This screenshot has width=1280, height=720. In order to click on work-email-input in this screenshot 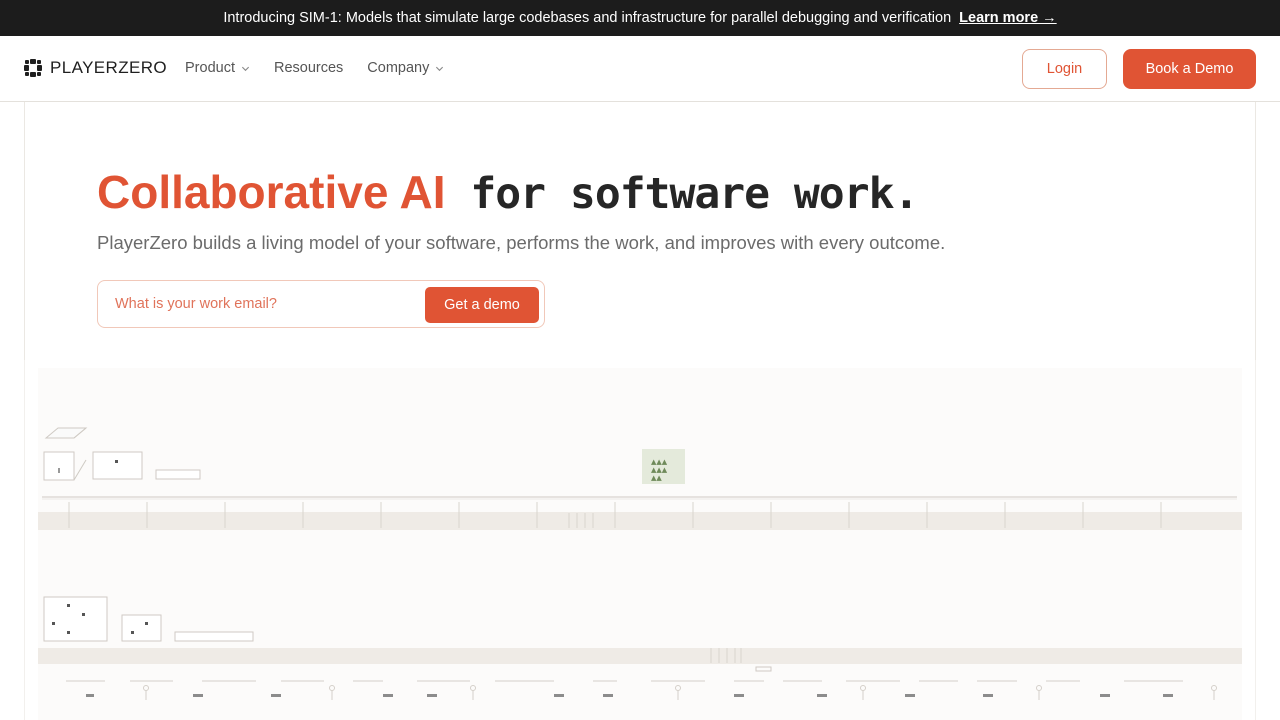, I will do `click(259, 304)`.